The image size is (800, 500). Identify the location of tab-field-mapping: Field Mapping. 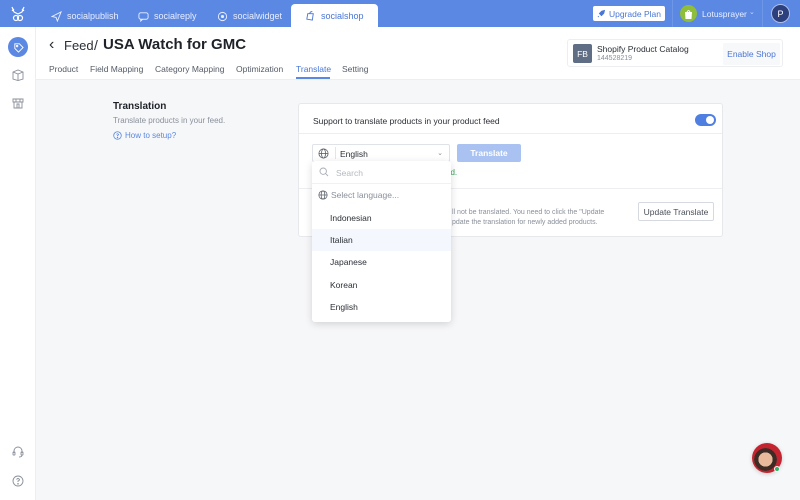
(116, 69).